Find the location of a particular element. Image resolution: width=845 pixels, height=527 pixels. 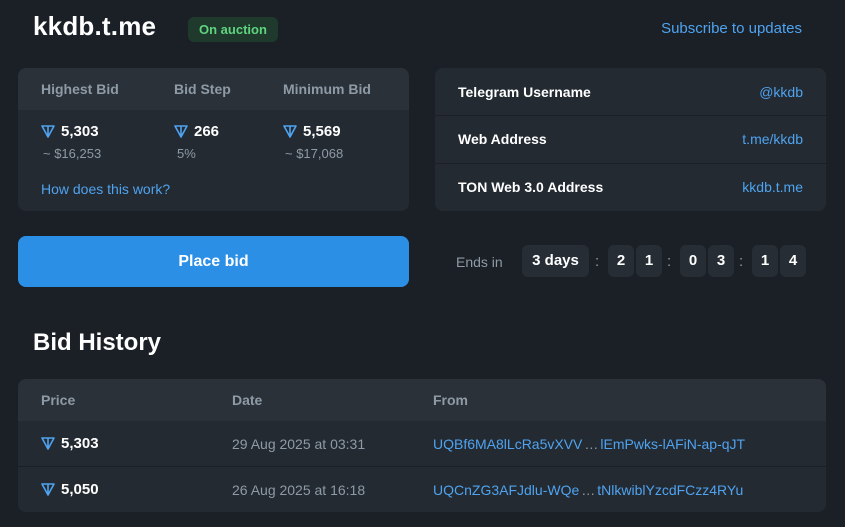

how-does-this-work-link: How does this work? is located at coordinates (105, 189).